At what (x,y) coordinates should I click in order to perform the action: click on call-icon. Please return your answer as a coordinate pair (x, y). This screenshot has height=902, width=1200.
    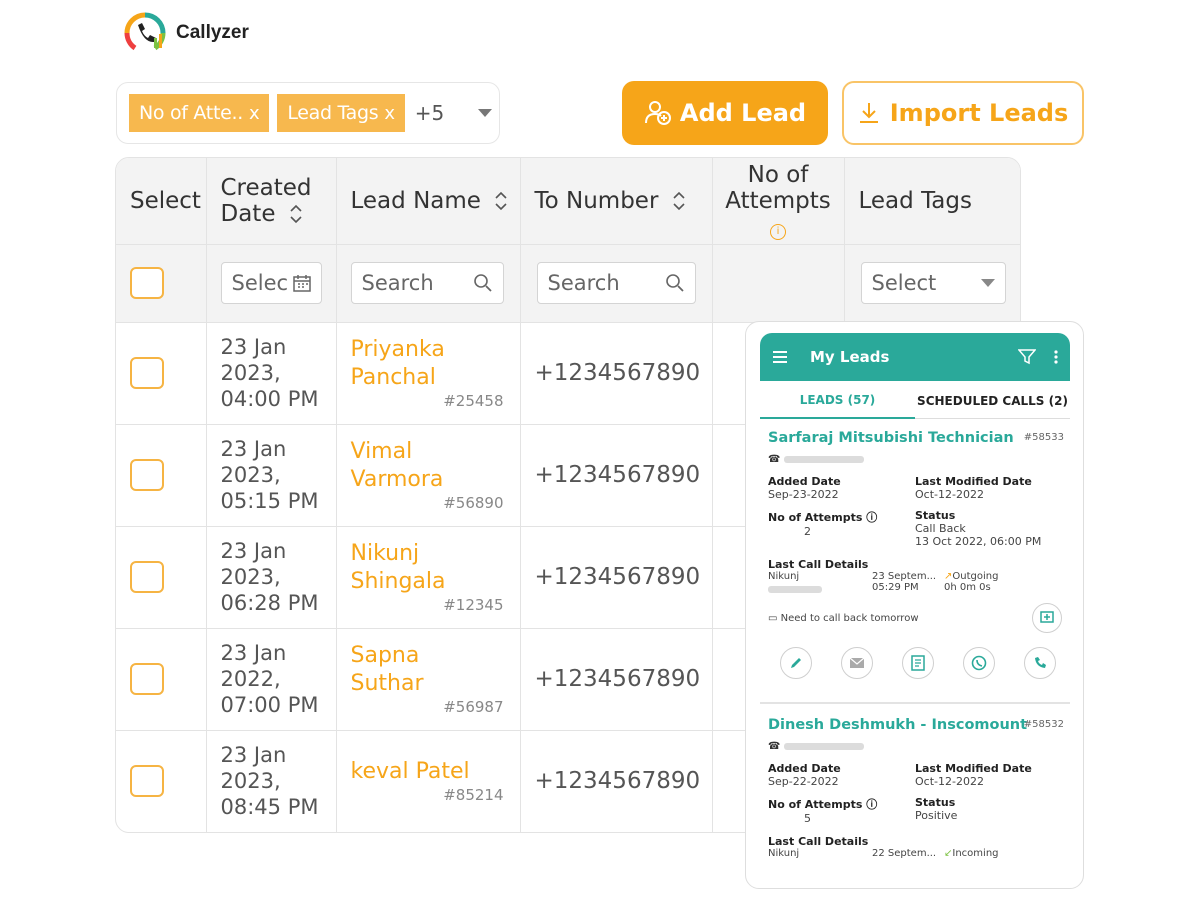
    Looking at the image, I should click on (1040, 663).